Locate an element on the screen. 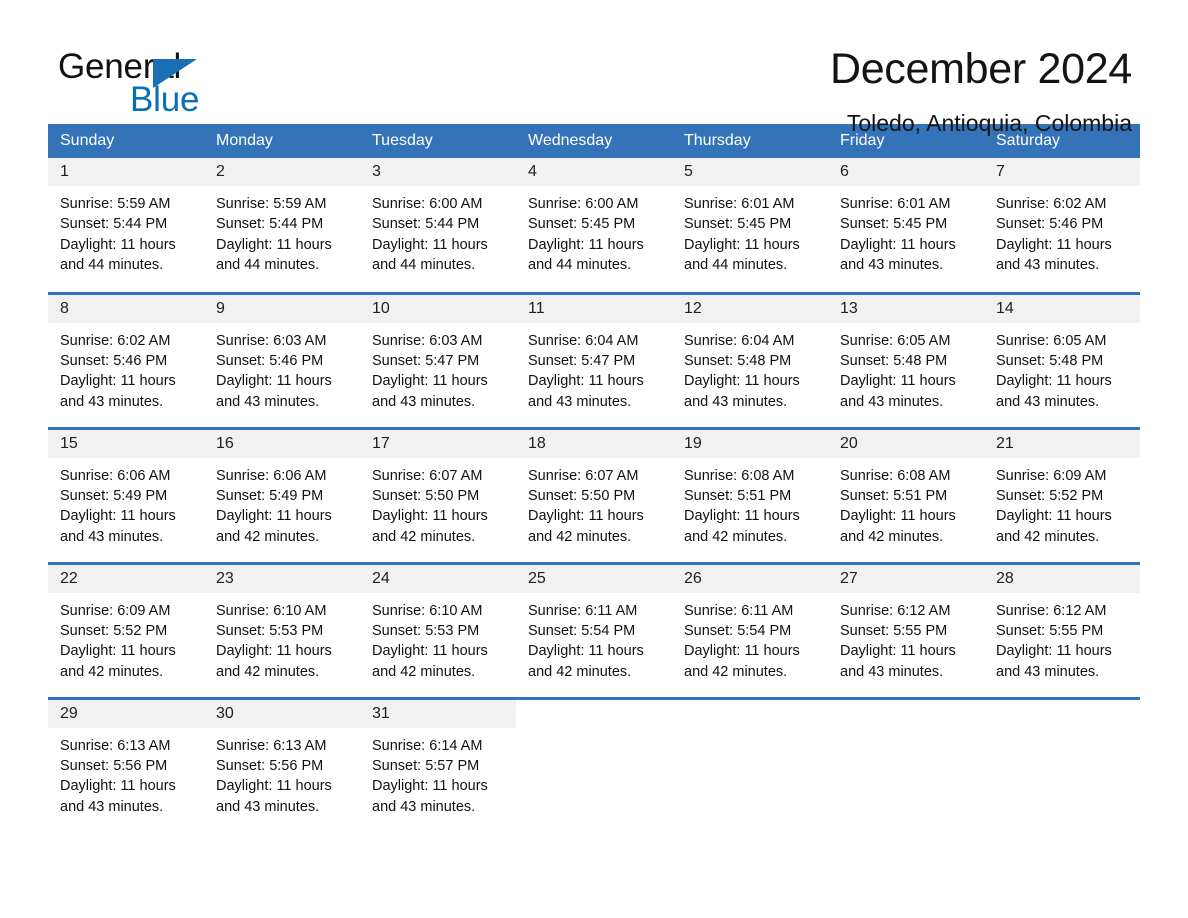 This screenshot has width=1188, height=918. day-number: 3 is located at coordinates (376, 171).